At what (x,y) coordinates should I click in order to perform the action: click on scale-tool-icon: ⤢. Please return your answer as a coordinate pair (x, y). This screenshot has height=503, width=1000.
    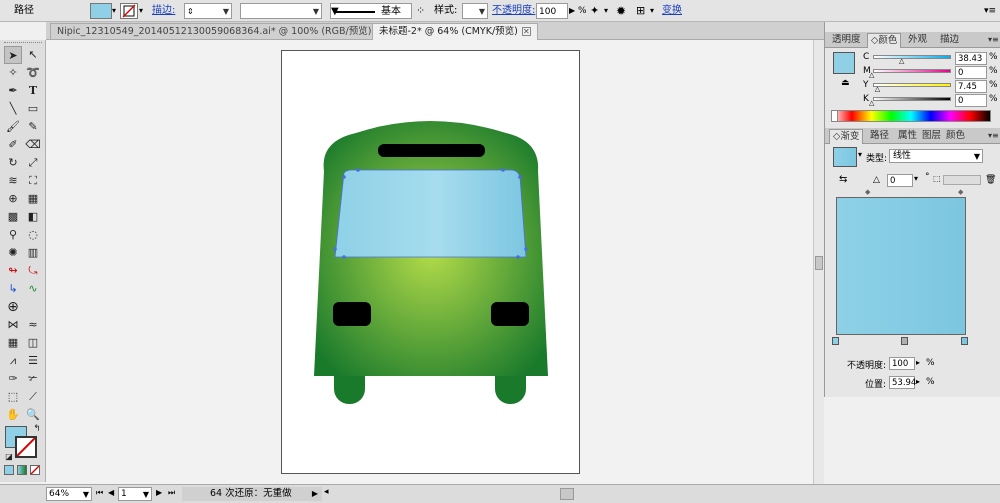
    Looking at the image, I should click on (33, 163).